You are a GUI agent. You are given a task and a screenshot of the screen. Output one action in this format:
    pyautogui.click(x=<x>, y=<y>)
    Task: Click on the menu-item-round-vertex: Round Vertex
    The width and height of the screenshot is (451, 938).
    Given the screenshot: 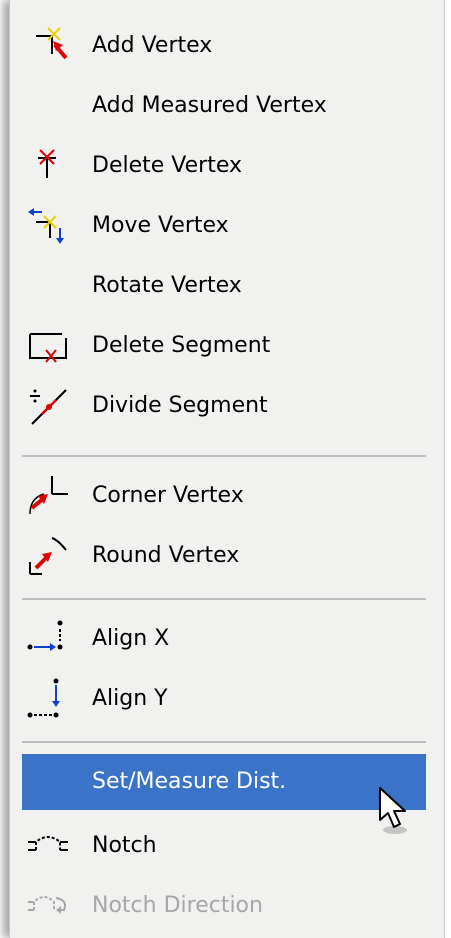 What is the action you would take?
    pyautogui.click(x=224, y=556)
    